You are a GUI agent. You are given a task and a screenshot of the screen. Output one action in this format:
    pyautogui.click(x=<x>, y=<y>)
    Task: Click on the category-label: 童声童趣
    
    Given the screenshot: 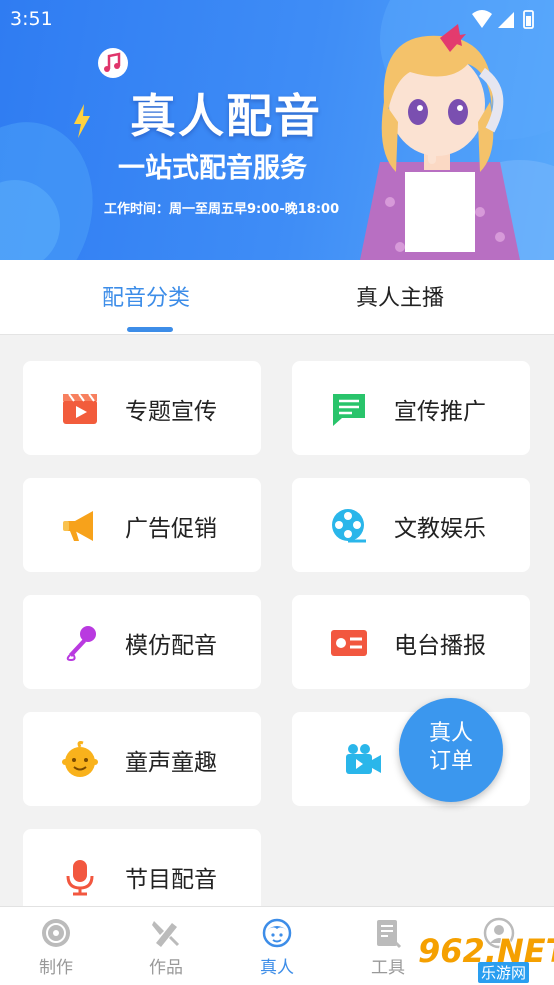 What is the action you would take?
    pyautogui.click(x=171, y=763)
    